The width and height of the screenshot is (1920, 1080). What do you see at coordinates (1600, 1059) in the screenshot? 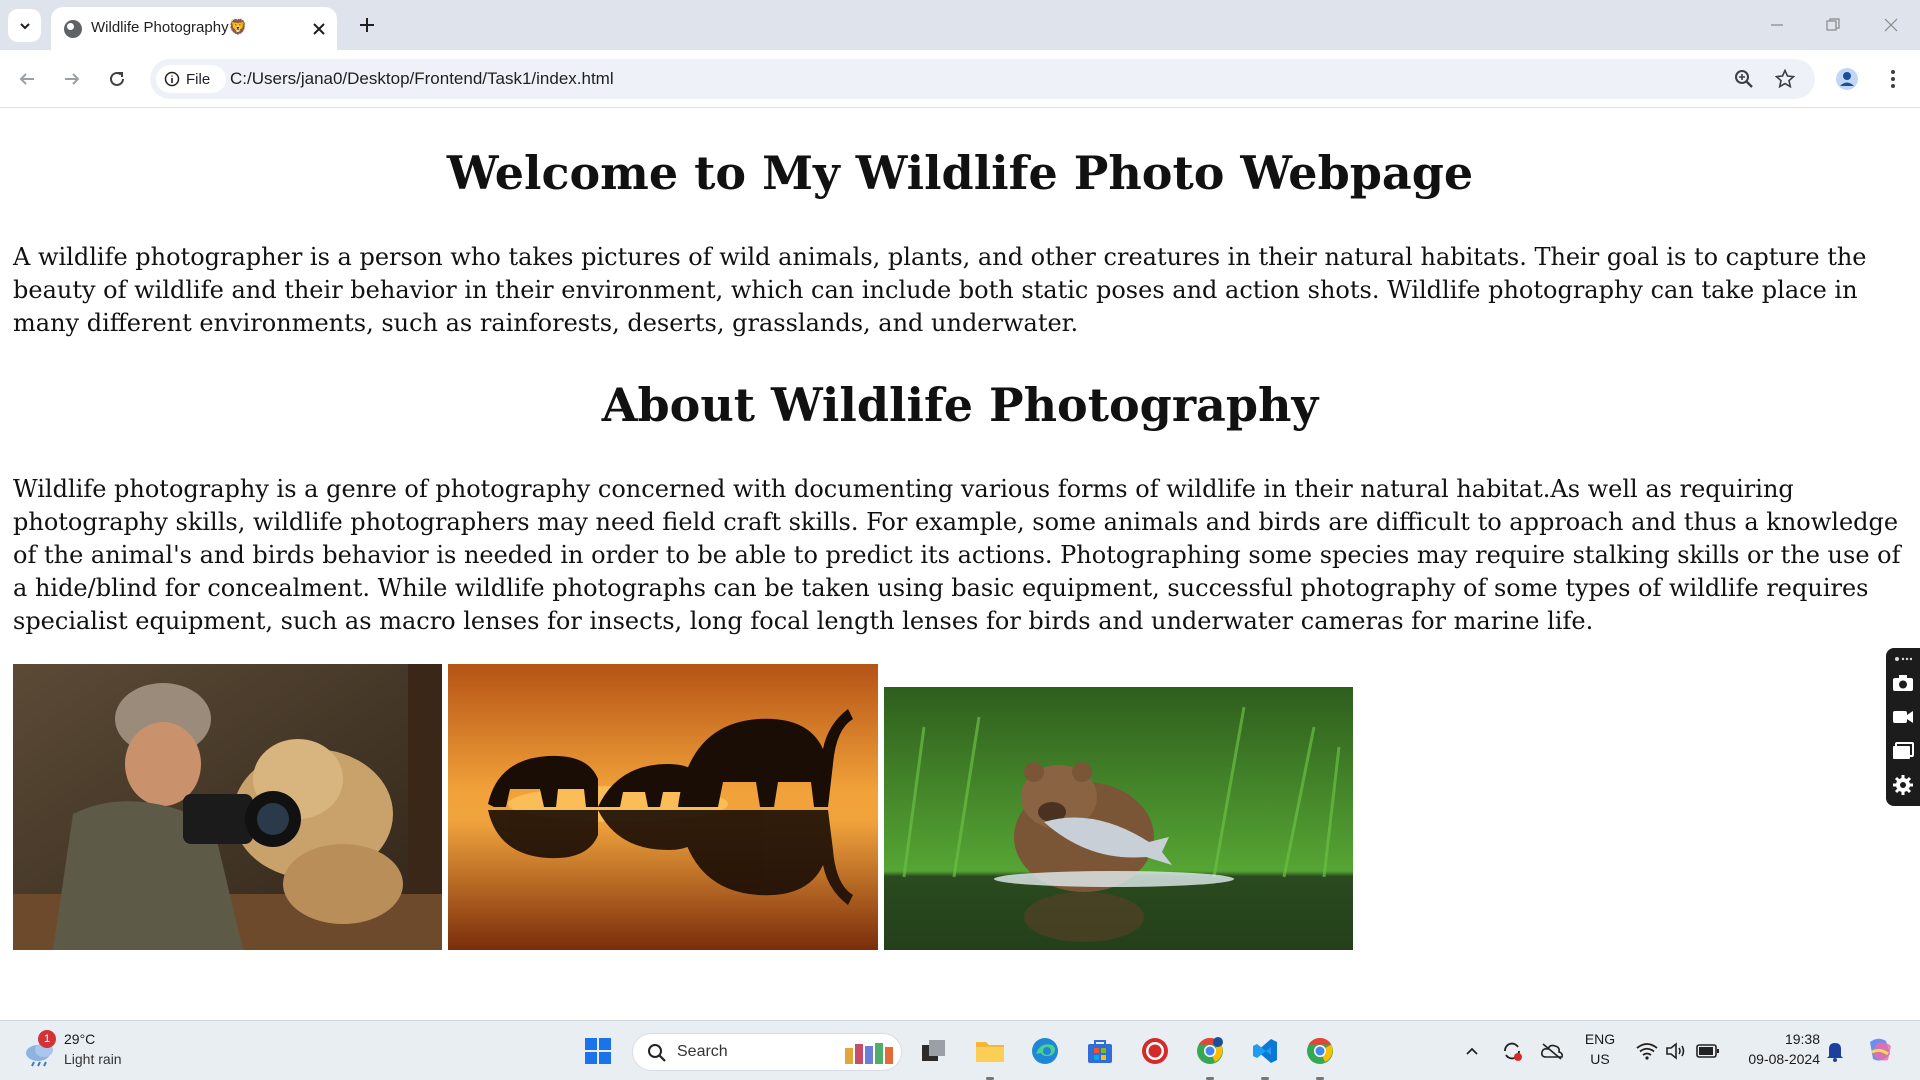
I see `language-line2: US` at bounding box center [1600, 1059].